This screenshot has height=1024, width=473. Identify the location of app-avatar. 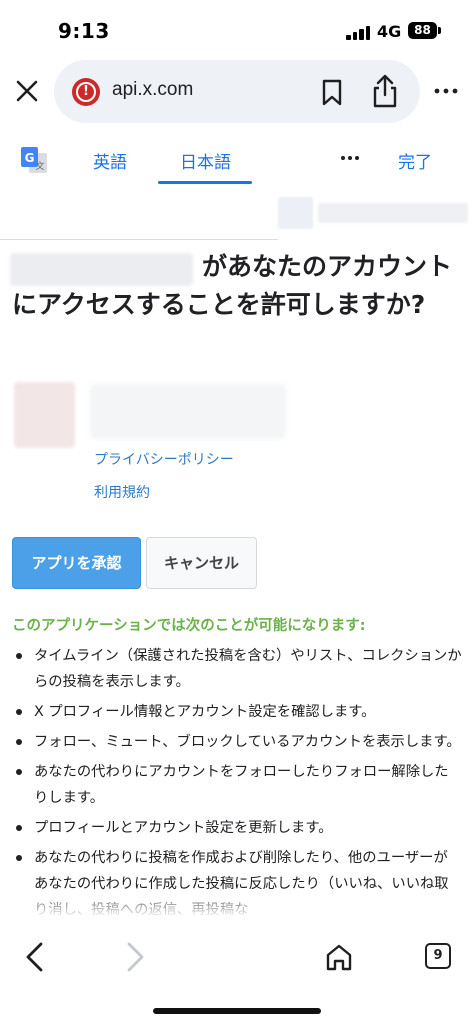
(44, 415).